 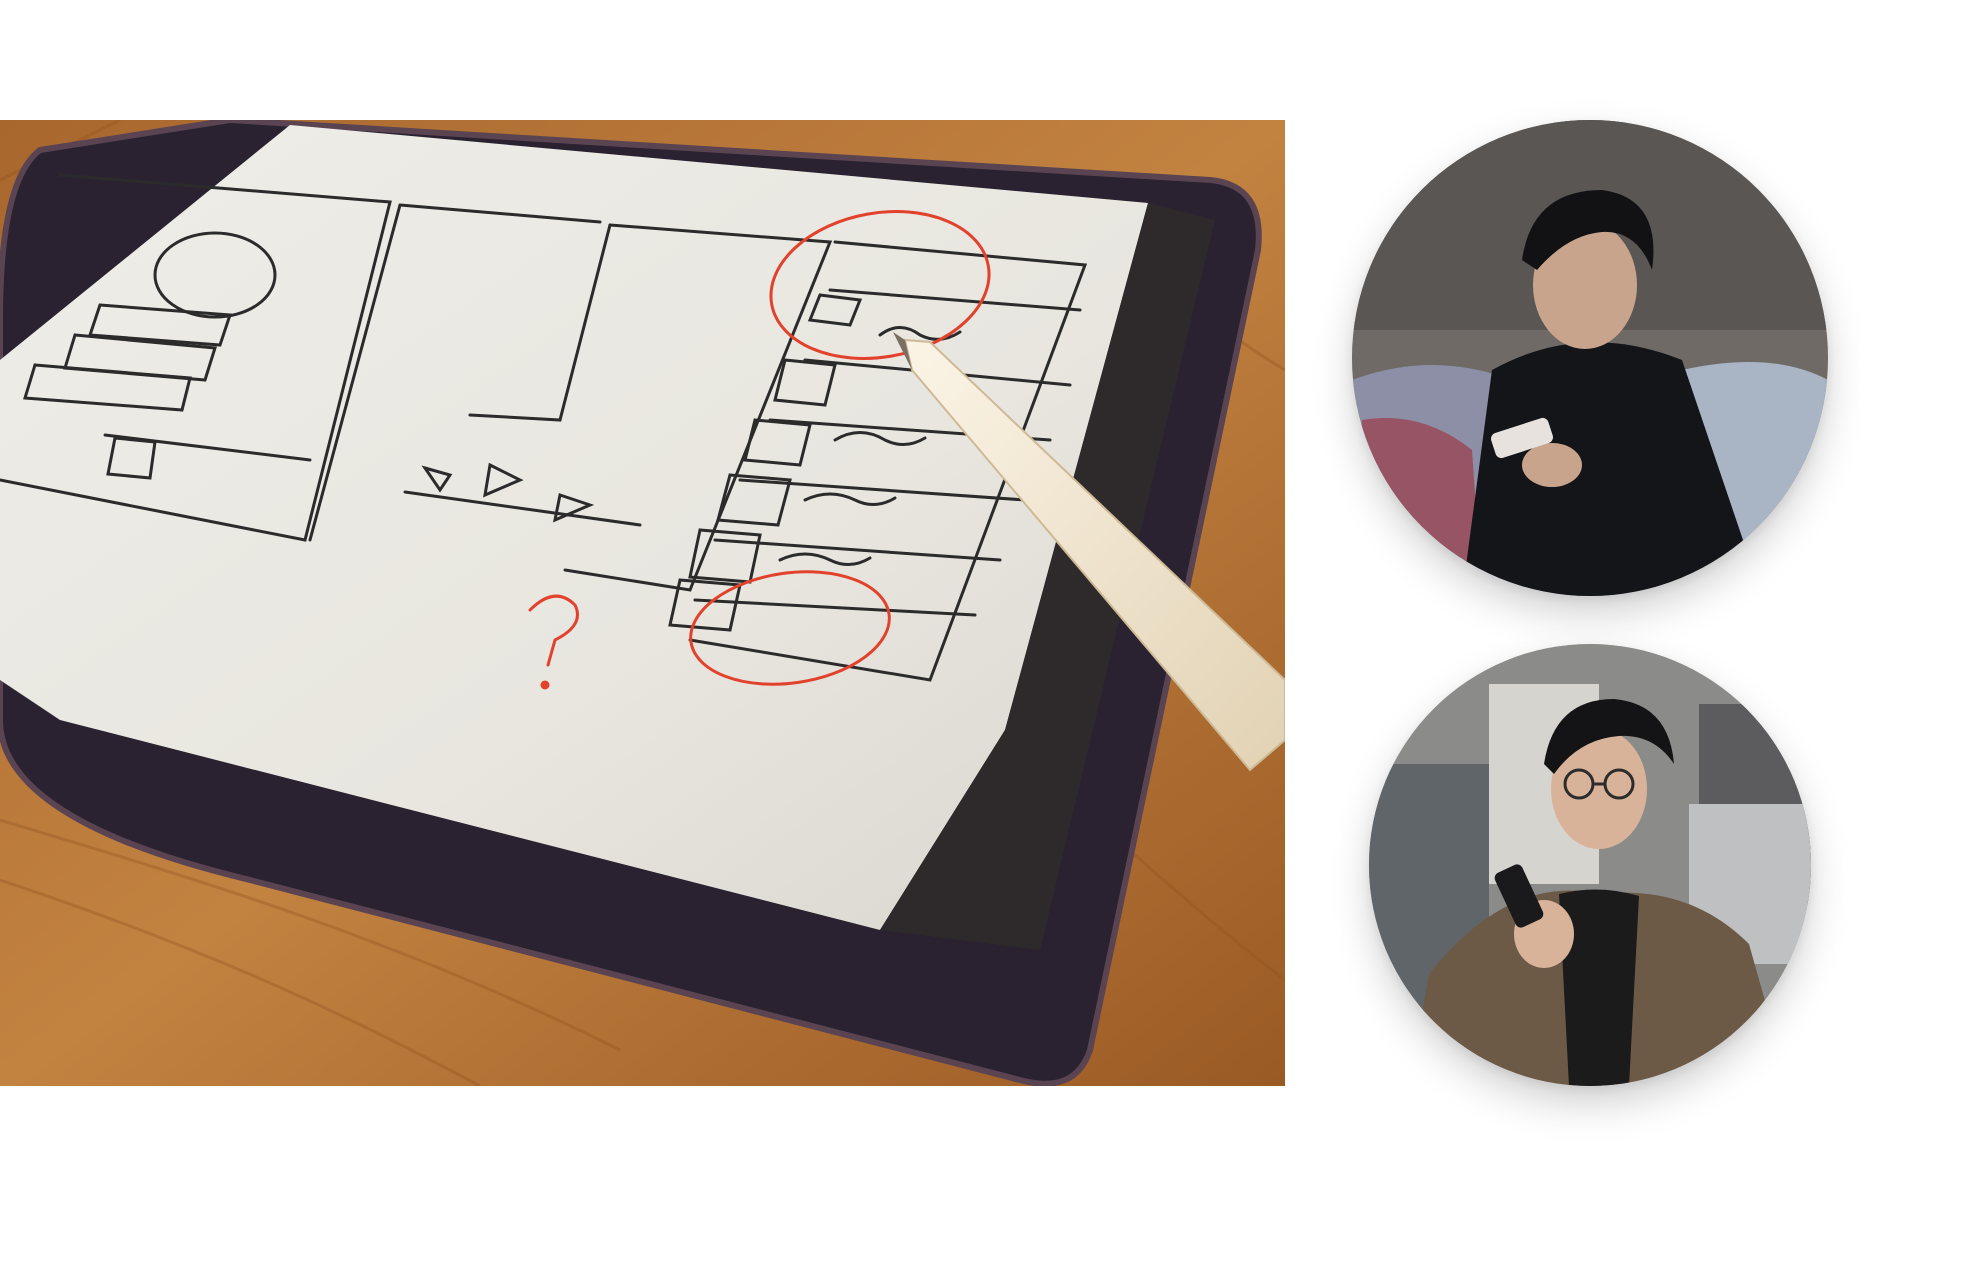 I want to click on portrait-person-with-glasses, so click(x=1590, y=865).